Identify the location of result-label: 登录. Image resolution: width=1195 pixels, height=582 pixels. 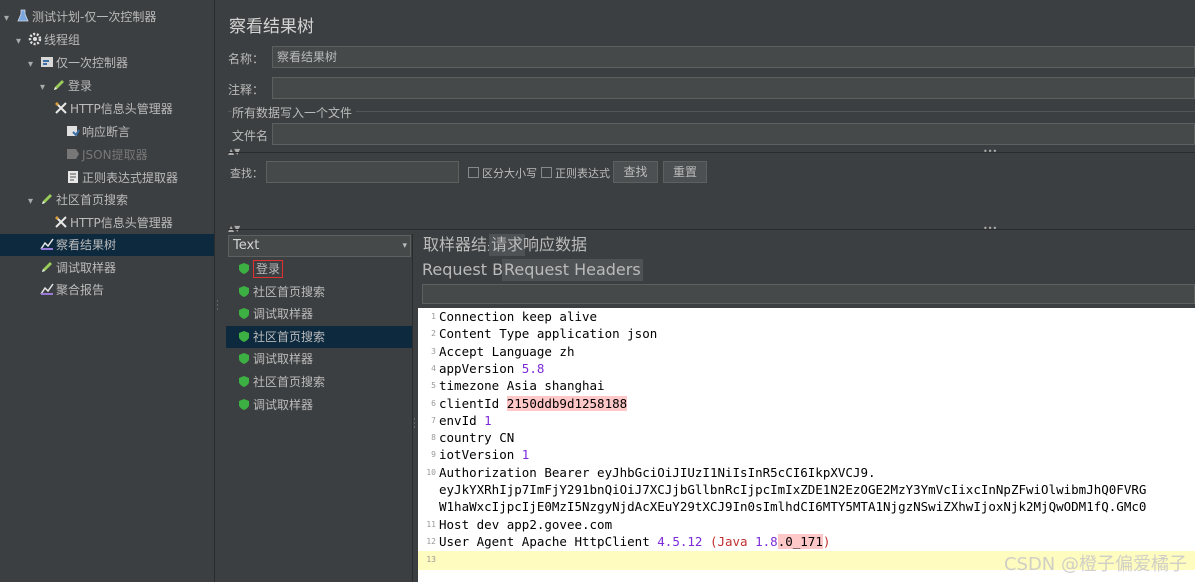
(268, 269).